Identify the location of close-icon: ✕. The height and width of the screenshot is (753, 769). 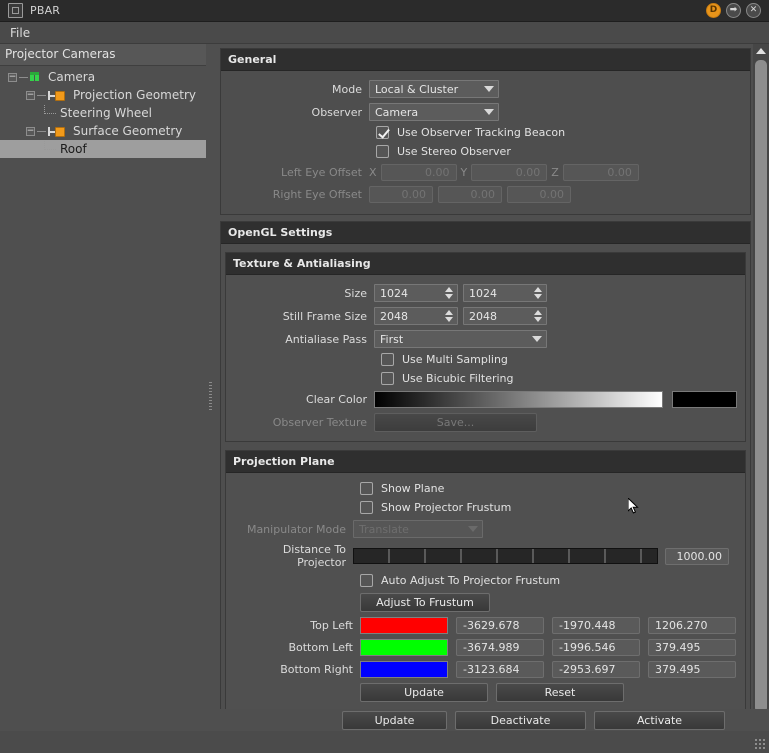
(753, 10).